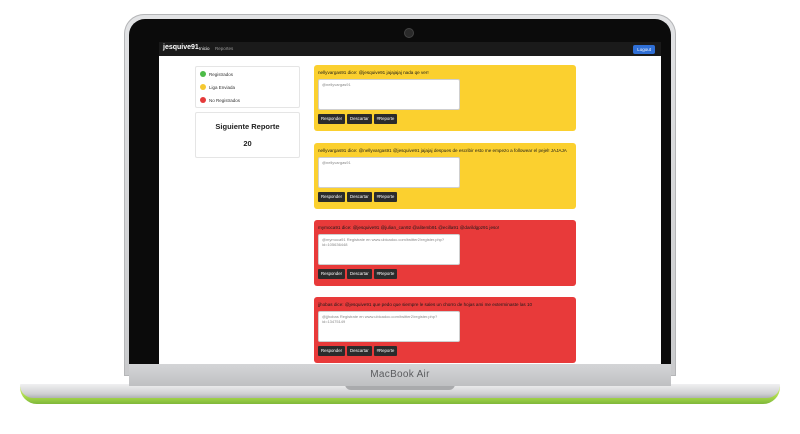  I want to click on legend-label: No Registrados, so click(225, 100).